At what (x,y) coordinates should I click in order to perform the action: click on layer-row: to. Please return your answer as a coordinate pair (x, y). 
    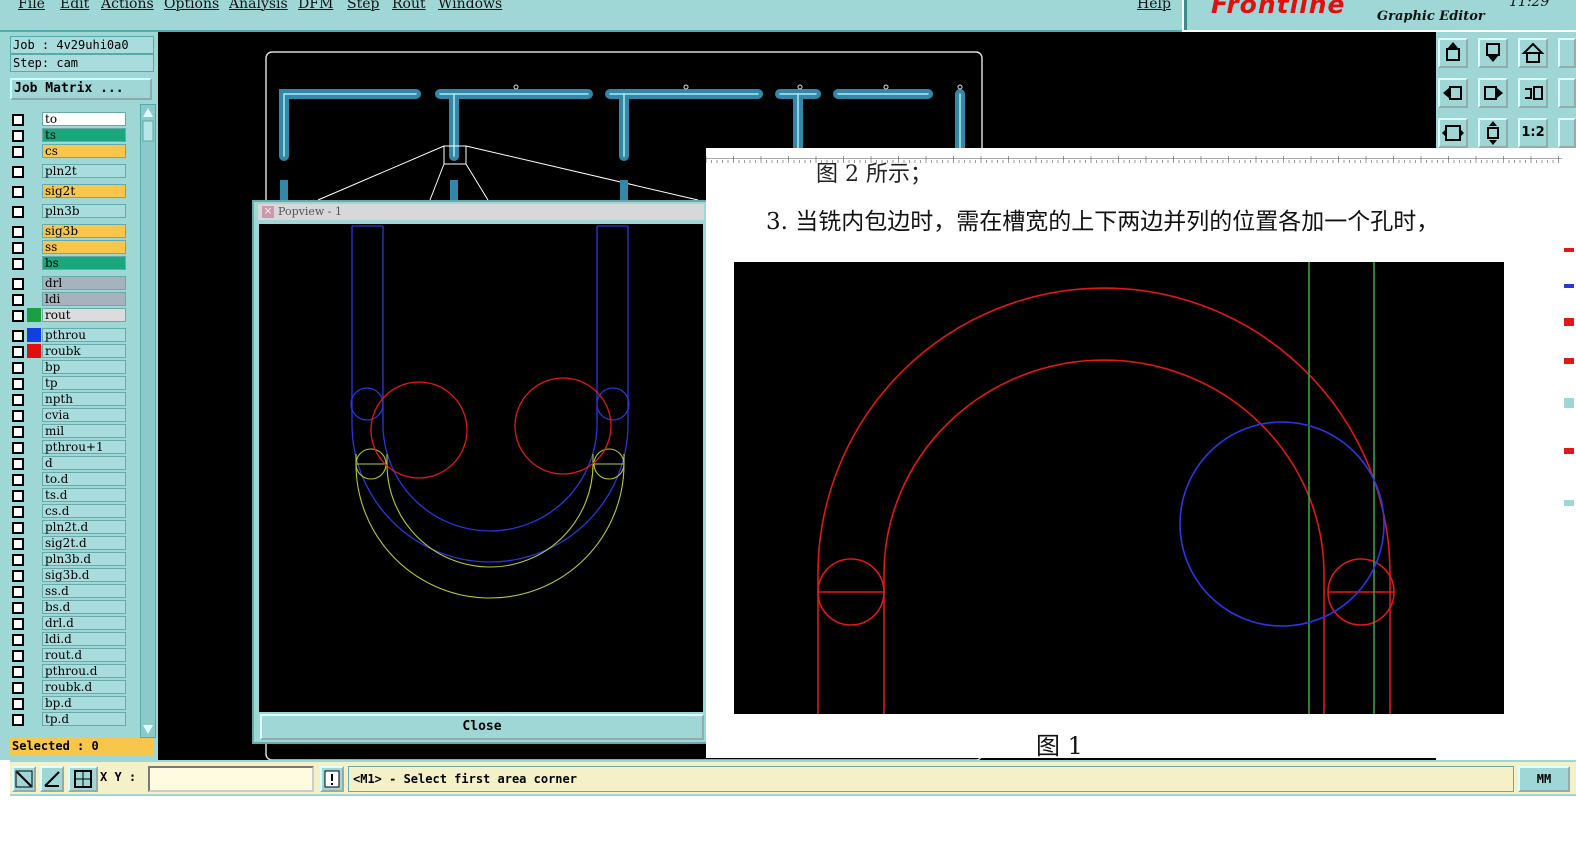
    Looking at the image, I should click on (69, 119).